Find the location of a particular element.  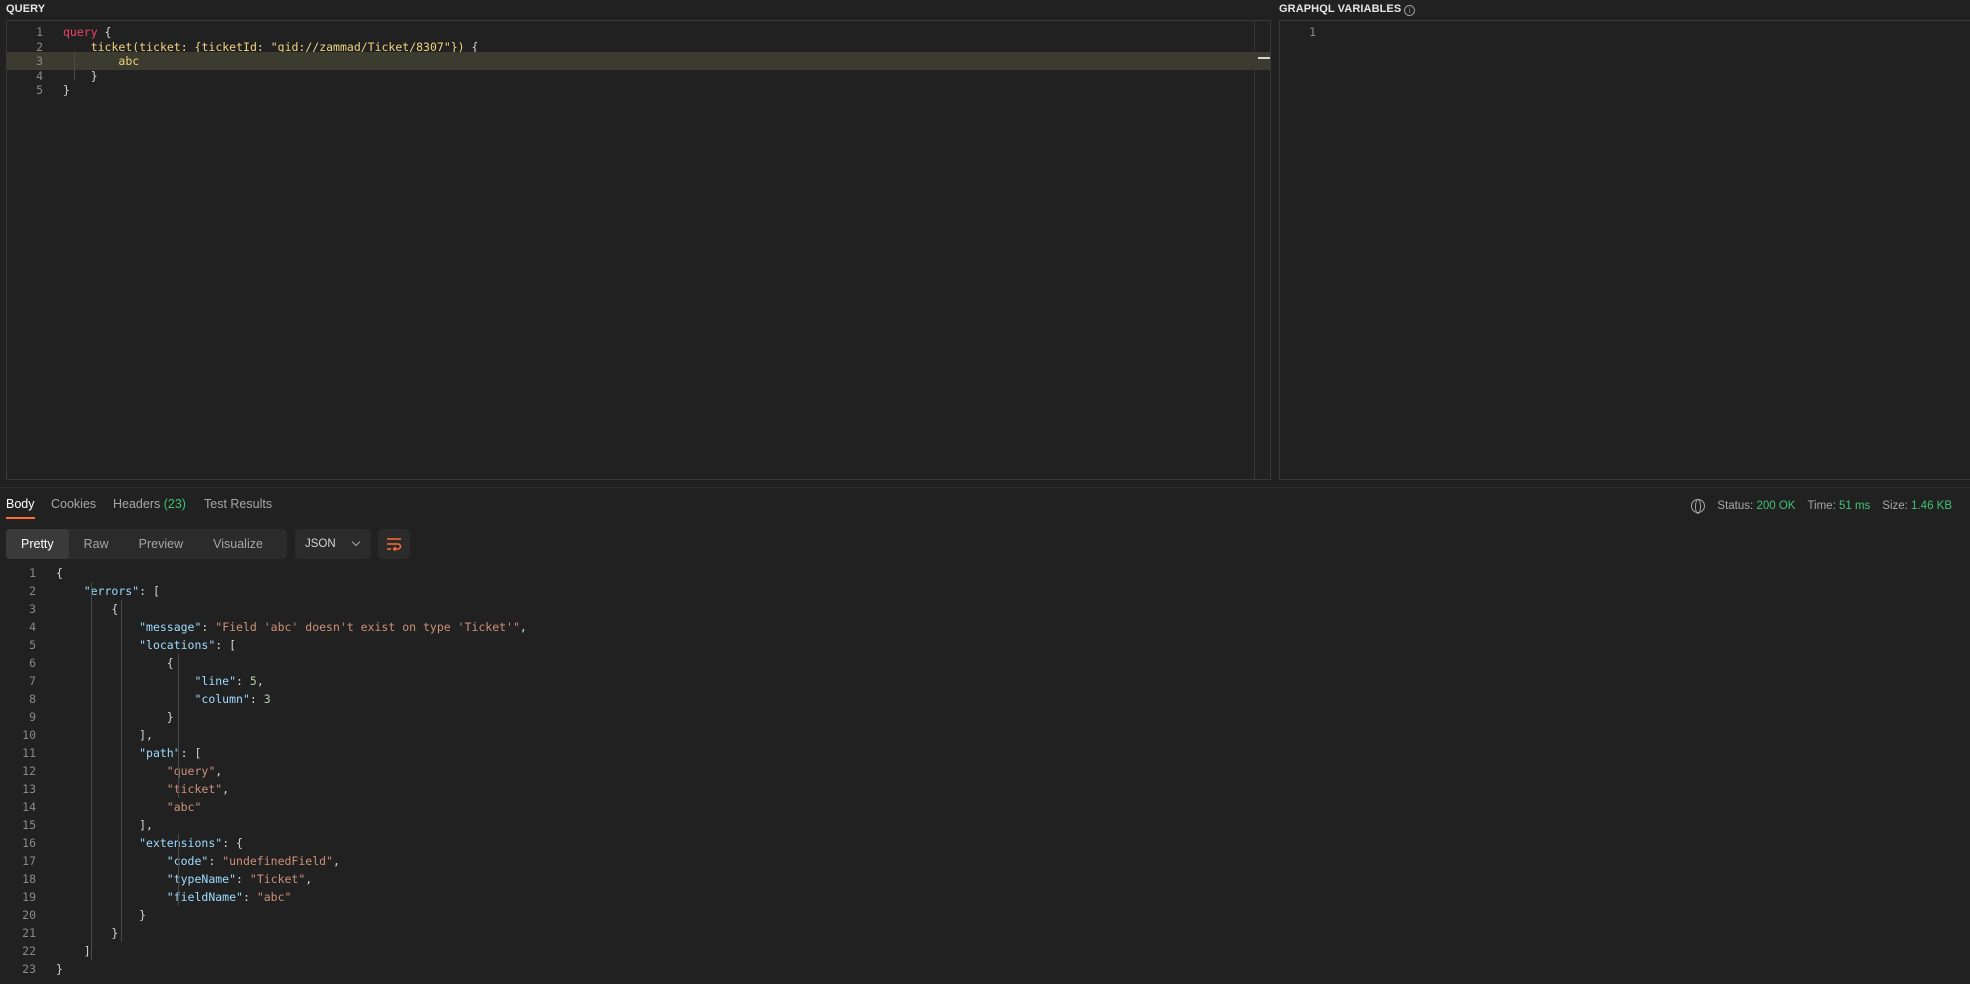

code-line: 1{ is located at coordinates (985, 573).